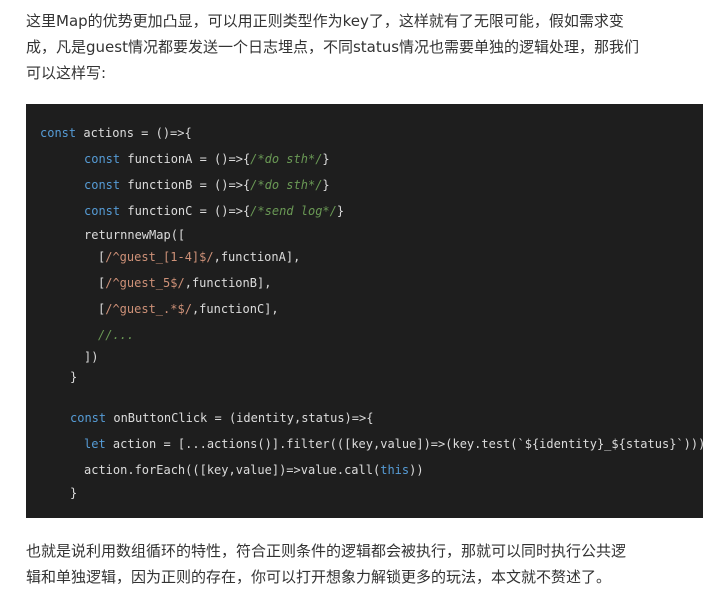 The image size is (724, 602). I want to click on code-line: const functionA = ()=>{/*do sth*/}, so click(207, 159).